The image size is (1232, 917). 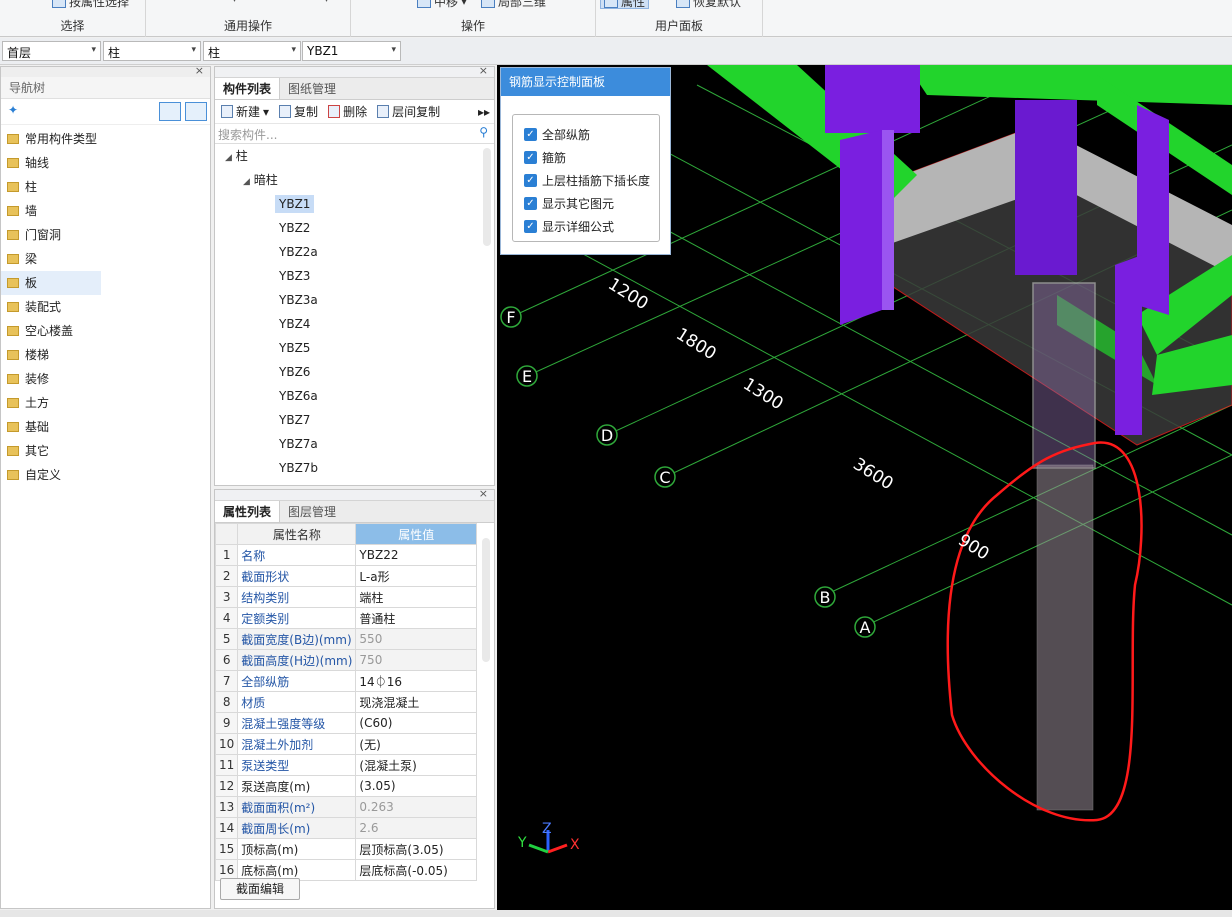 What do you see at coordinates (586, 226) in the screenshot?
I see `rebar-option-checkbox: ✓ 显示详细公式` at bounding box center [586, 226].